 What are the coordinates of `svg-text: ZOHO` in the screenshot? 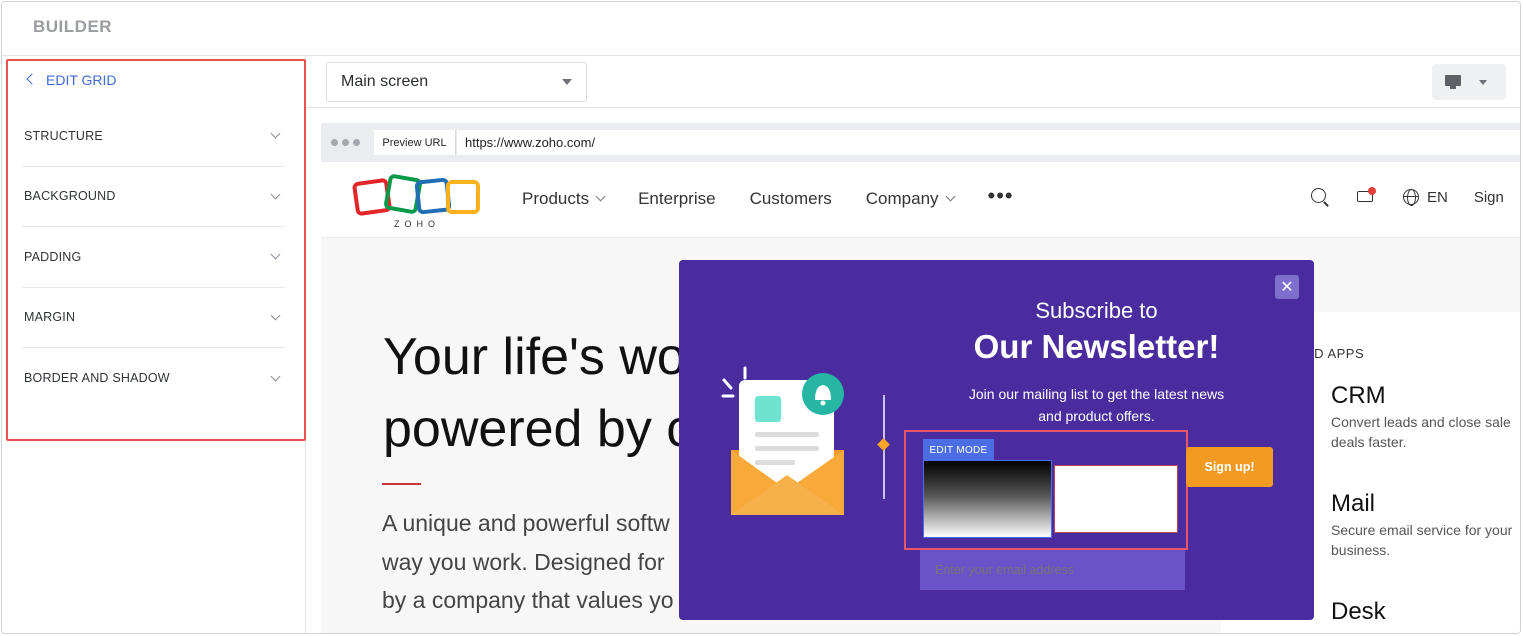 It's located at (417, 224).